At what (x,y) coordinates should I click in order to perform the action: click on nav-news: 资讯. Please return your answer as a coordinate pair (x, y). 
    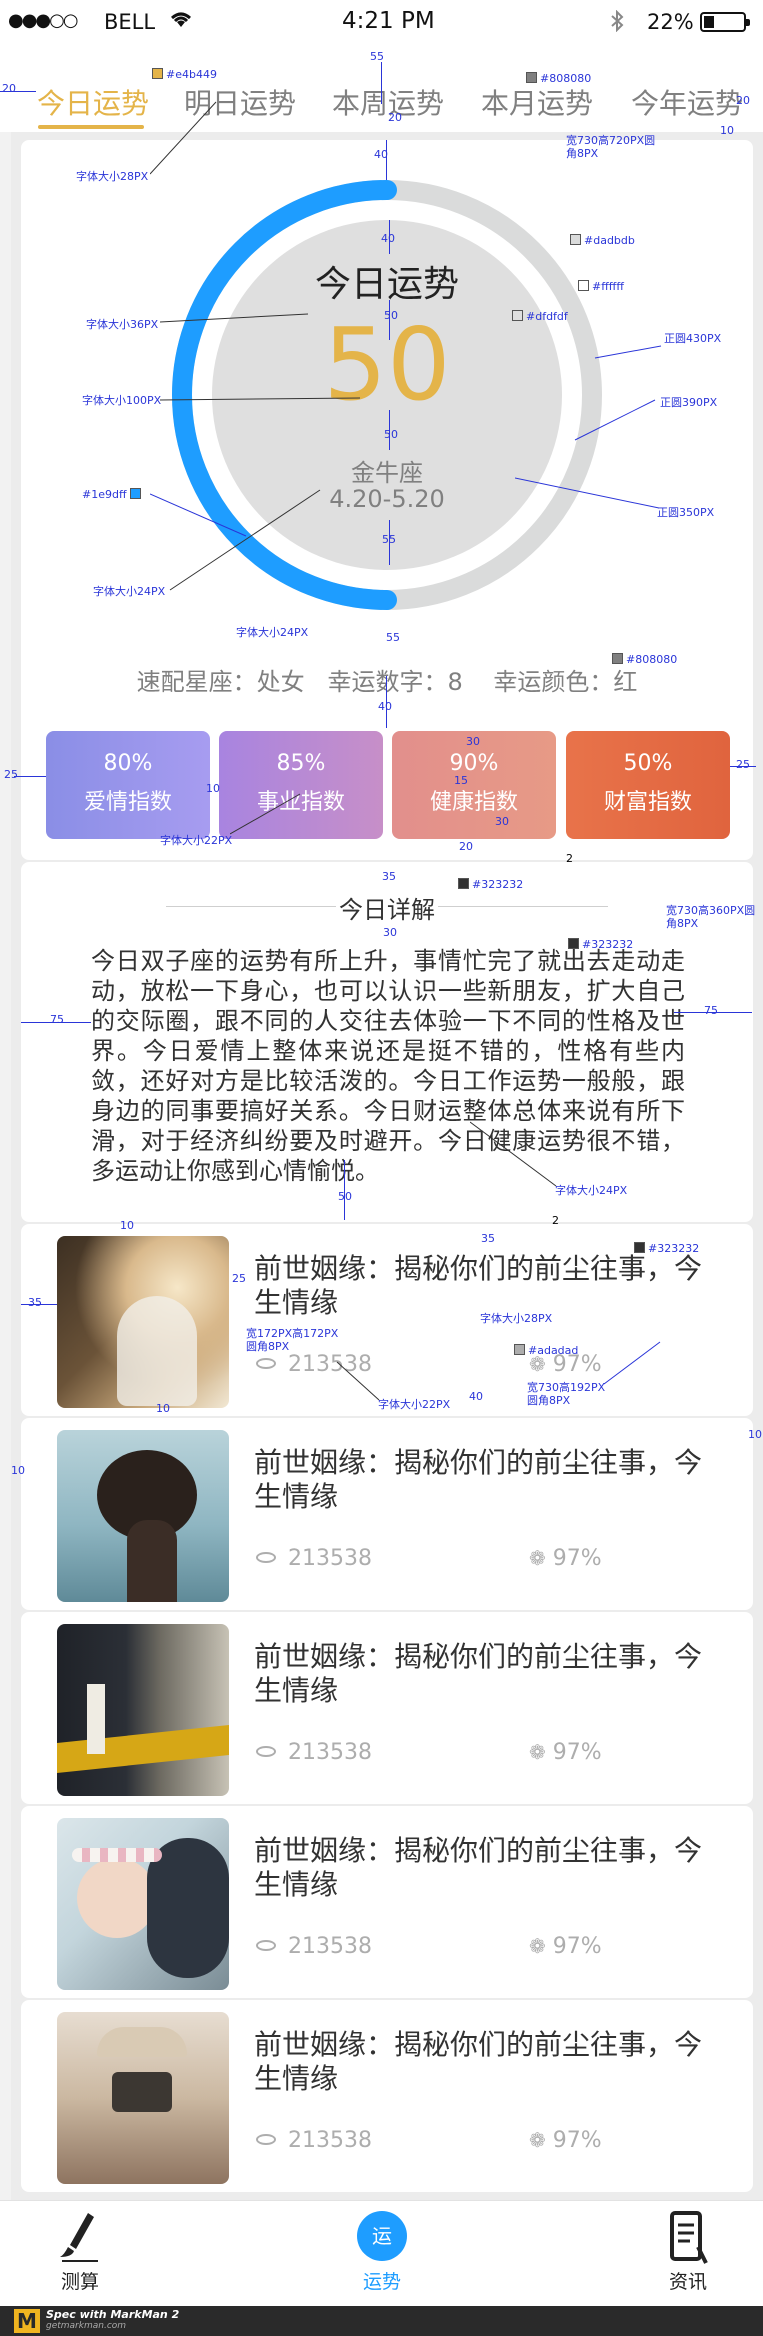
    Looking at the image, I should click on (688, 2256).